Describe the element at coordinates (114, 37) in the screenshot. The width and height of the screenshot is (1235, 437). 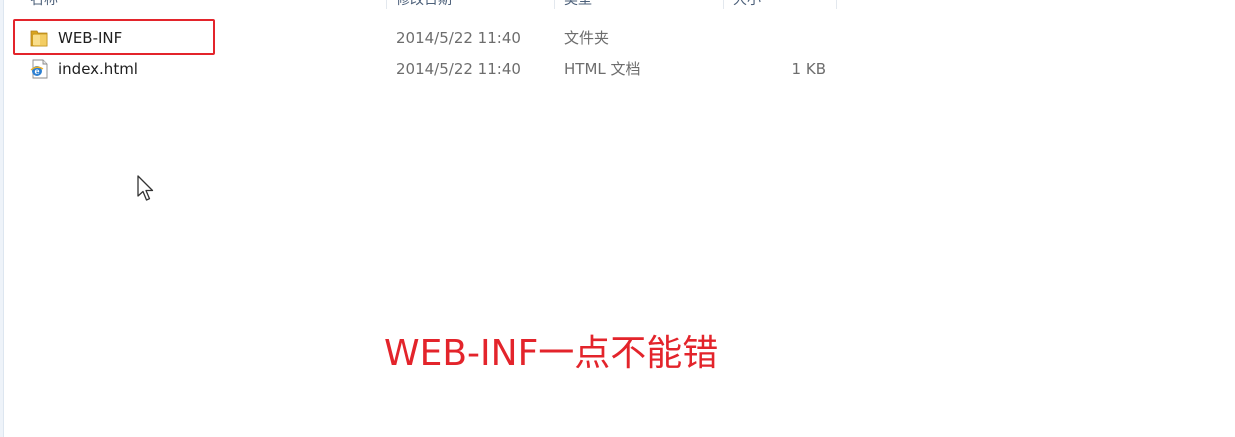
I see `web-inf-highlight-box` at that location.